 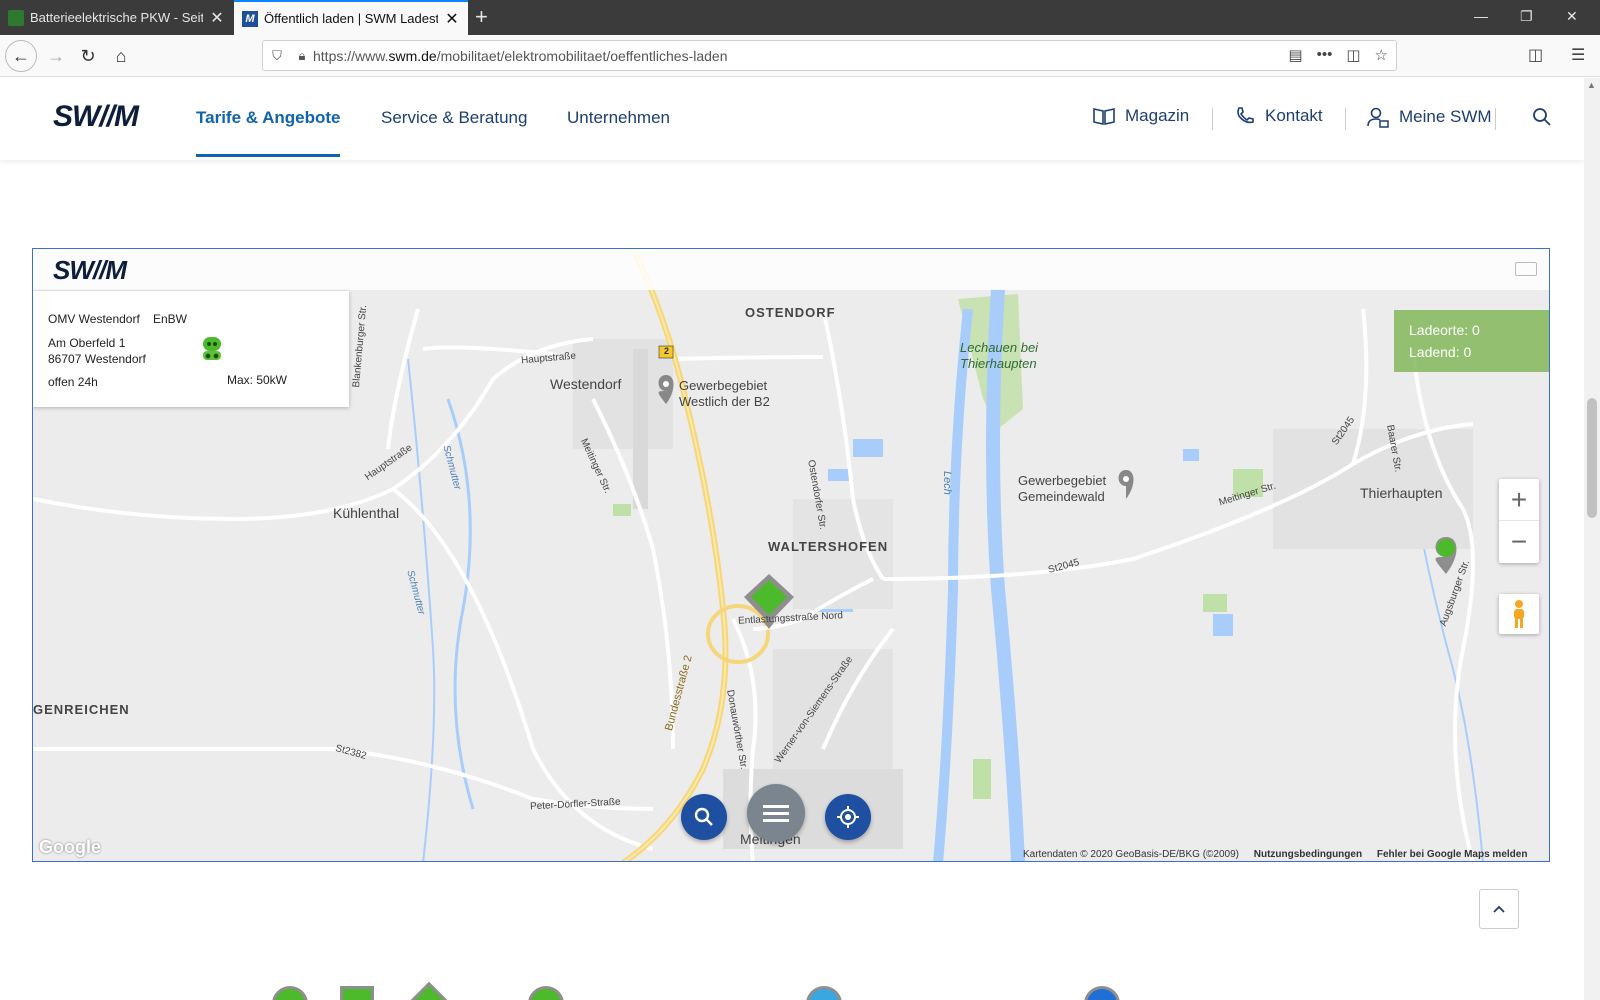 I want to click on active-nav-underline, so click(x=268, y=155).